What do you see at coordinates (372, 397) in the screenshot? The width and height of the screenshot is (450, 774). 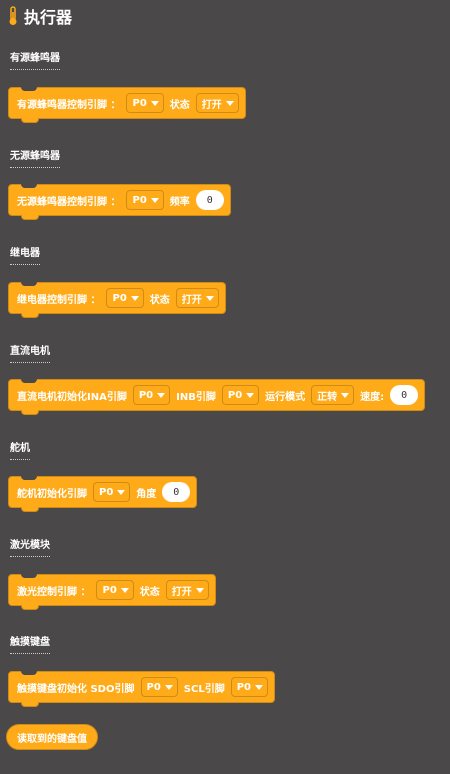 I see `block-text: 速度:` at bounding box center [372, 397].